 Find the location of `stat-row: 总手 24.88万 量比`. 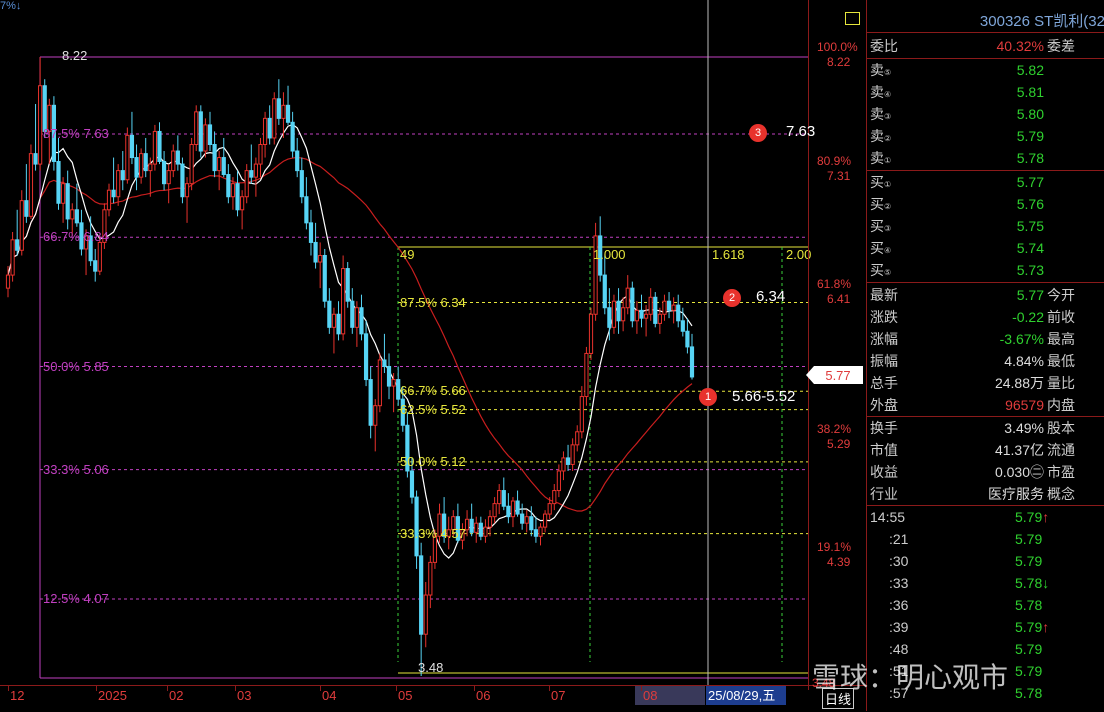

stat-row: 总手 24.88万 量比 is located at coordinates (985, 383).